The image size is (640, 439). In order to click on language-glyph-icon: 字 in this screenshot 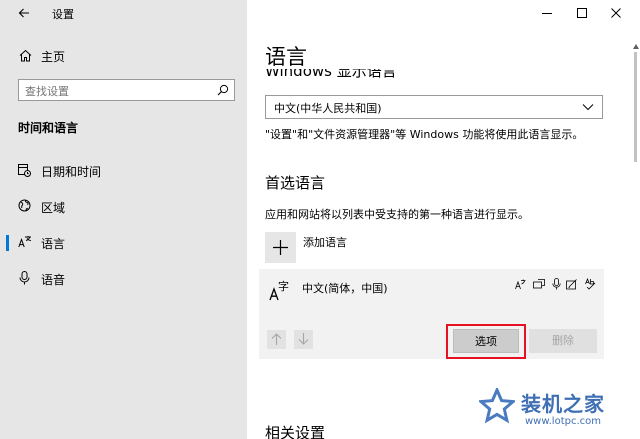, I will do `click(280, 291)`.